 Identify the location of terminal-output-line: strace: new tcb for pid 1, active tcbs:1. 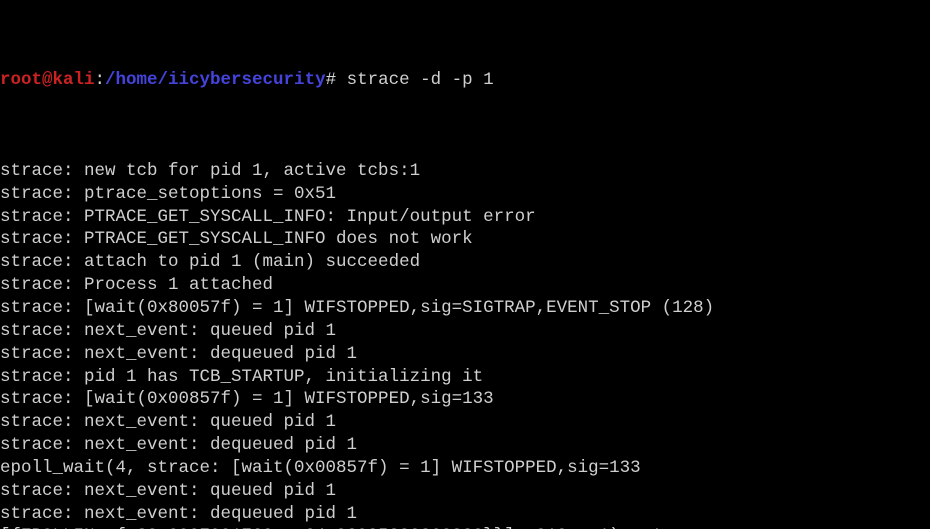
(210, 170).